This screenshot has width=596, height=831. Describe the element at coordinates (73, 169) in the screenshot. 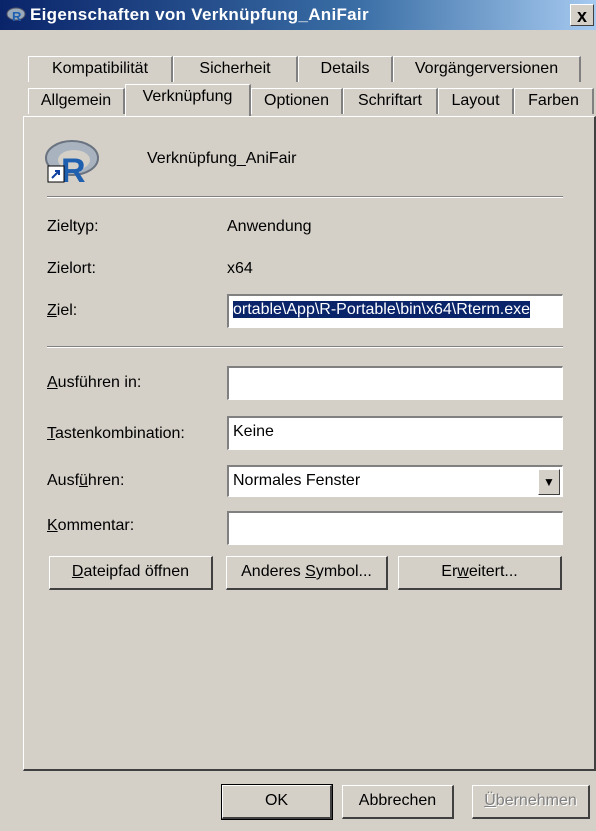

I see `svg-text: R` at that location.